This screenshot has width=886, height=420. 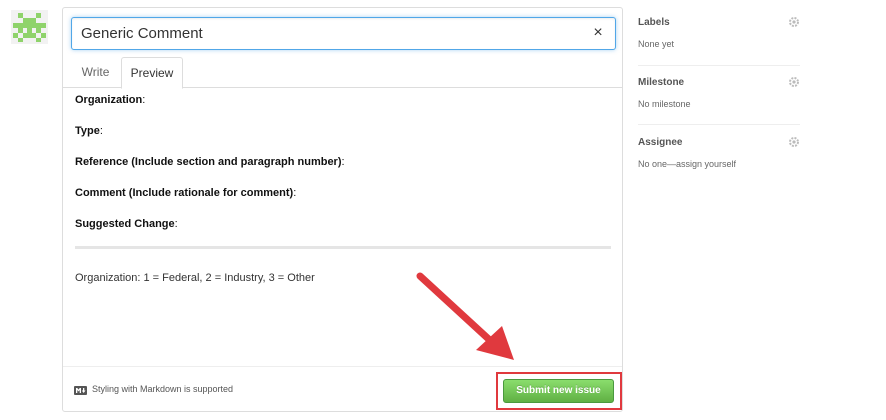 What do you see at coordinates (654, 22) in the screenshot?
I see `labels-heading: Labels` at bounding box center [654, 22].